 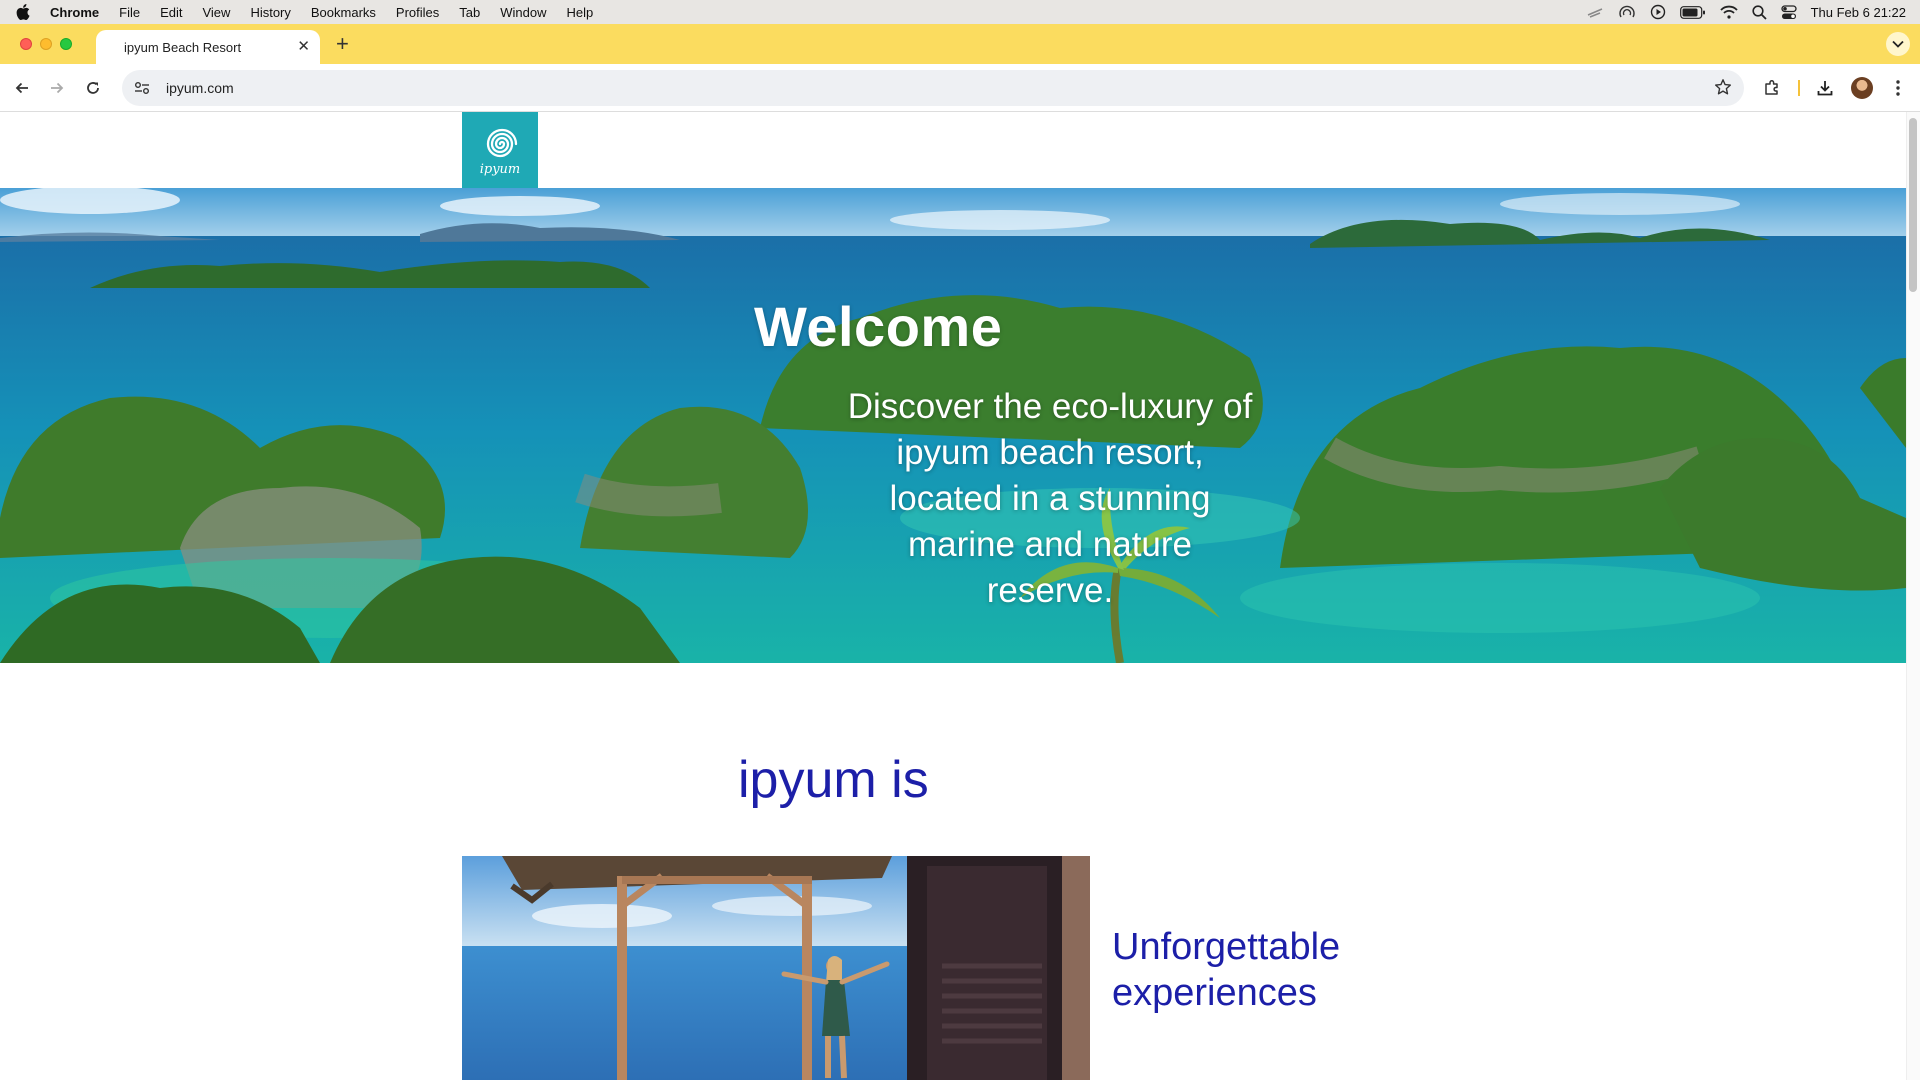 What do you see at coordinates (469, 12) in the screenshot?
I see `menu-tab: Tab` at bounding box center [469, 12].